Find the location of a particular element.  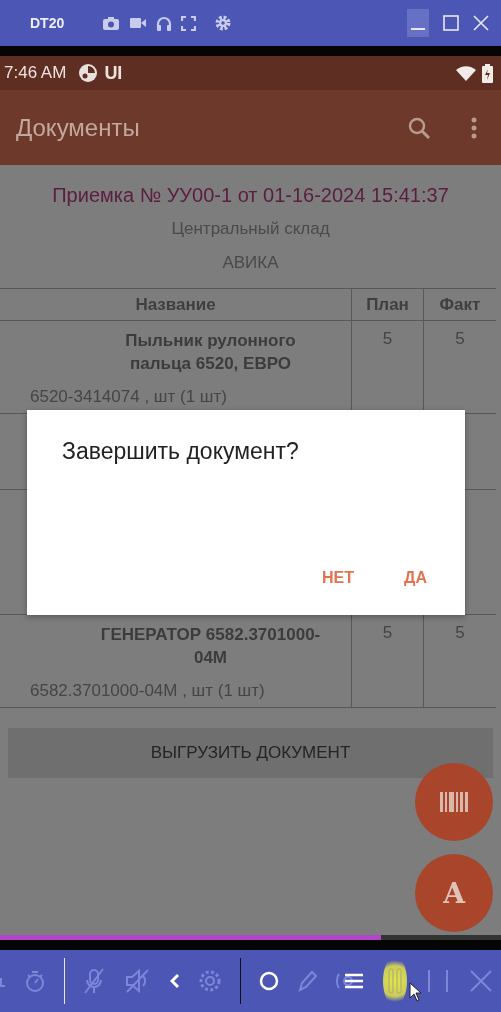

cursor-icon is located at coordinates (415, 992).